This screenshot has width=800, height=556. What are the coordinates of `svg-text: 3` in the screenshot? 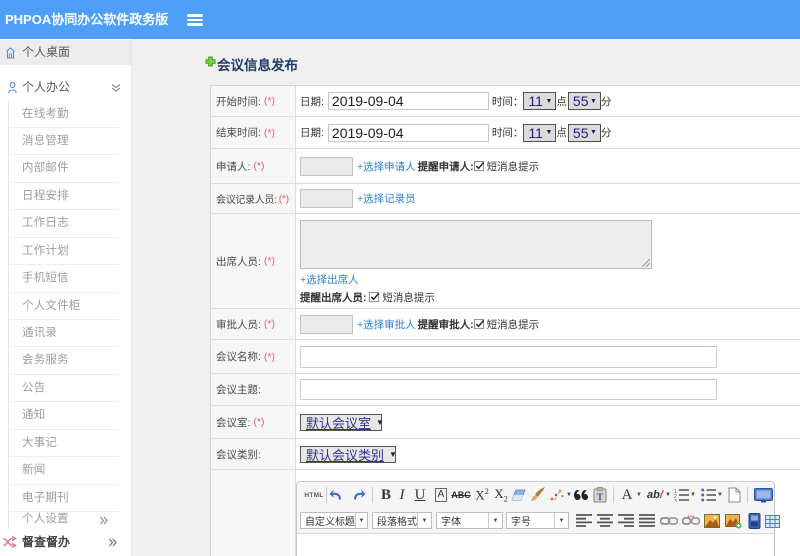 It's located at (675, 500).